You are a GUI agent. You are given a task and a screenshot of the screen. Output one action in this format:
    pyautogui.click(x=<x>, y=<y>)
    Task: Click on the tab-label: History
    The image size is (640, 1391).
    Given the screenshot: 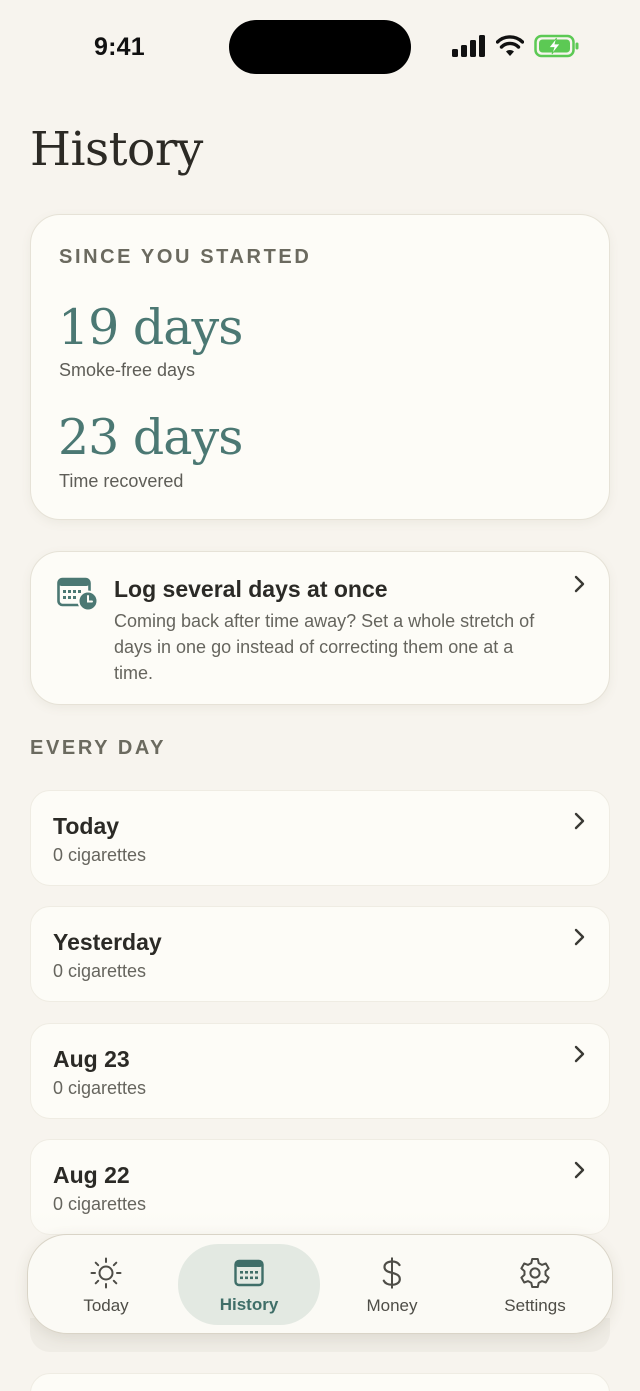 What is the action you would take?
    pyautogui.click(x=249, y=1304)
    